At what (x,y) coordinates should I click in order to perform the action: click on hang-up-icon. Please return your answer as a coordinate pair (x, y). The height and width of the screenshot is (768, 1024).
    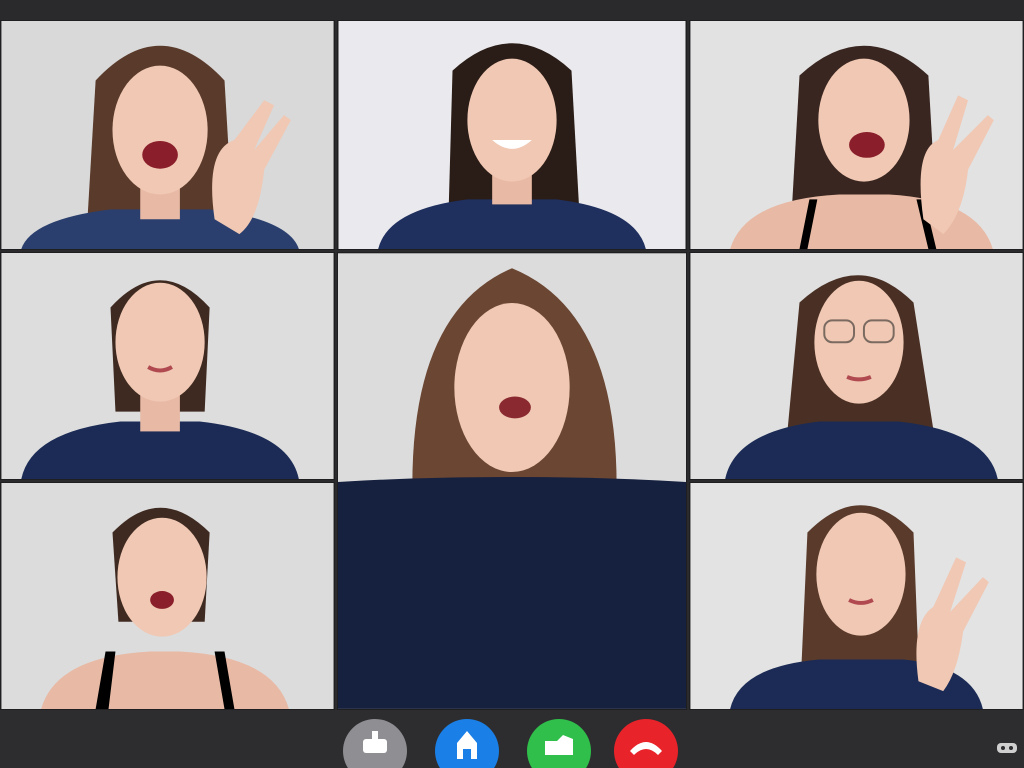
    Looking at the image, I should click on (646, 748).